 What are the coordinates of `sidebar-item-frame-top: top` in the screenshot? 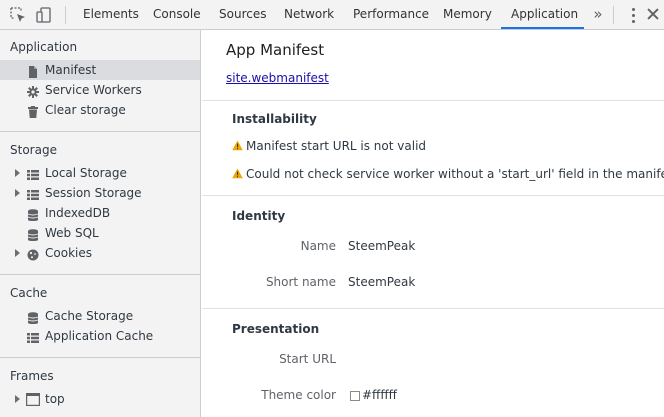 It's located at (100, 399).